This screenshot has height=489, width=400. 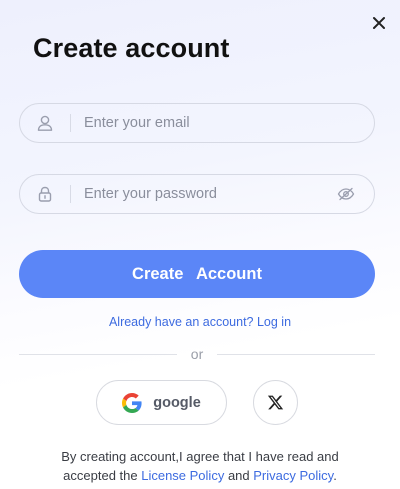 What do you see at coordinates (131, 48) in the screenshot?
I see `page-title: Create account` at bounding box center [131, 48].